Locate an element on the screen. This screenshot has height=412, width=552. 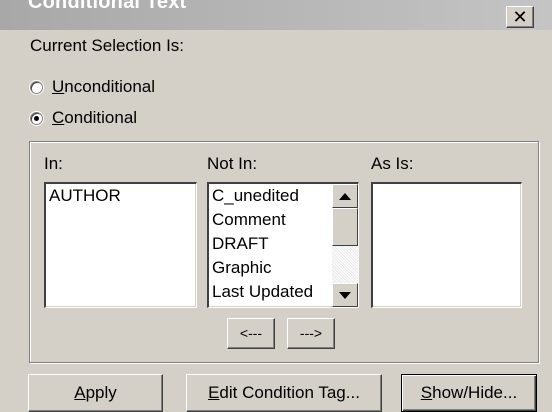
radio-conditional: Conditional is located at coordinates (83, 118).